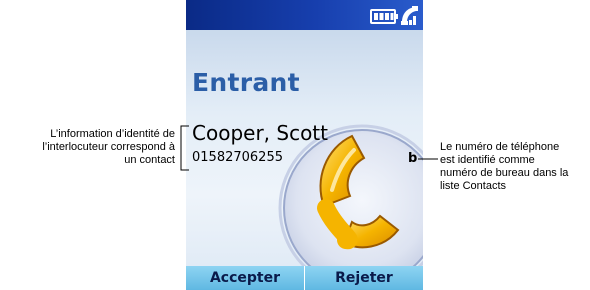 The height and width of the screenshot is (290, 590). Describe the element at coordinates (409, 15) in the screenshot. I see `phone-signal-icon` at that location.